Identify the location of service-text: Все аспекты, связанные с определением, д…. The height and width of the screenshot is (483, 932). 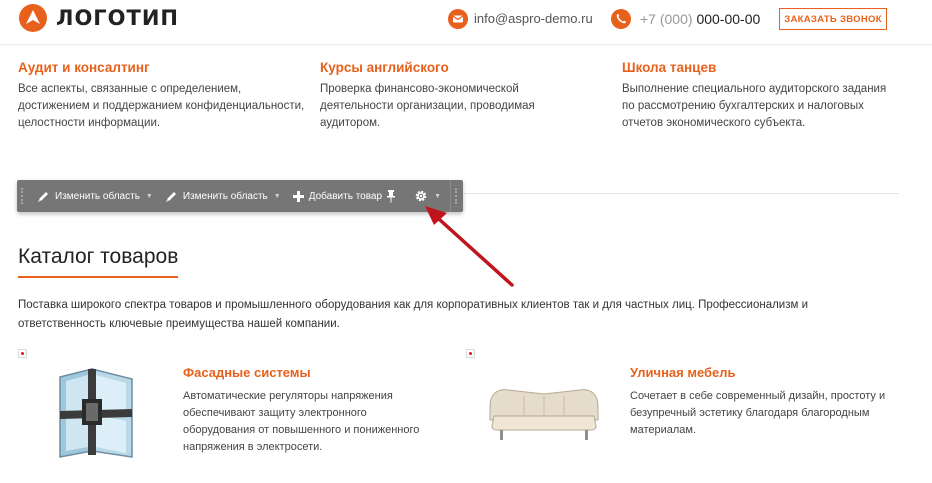
(161, 106).